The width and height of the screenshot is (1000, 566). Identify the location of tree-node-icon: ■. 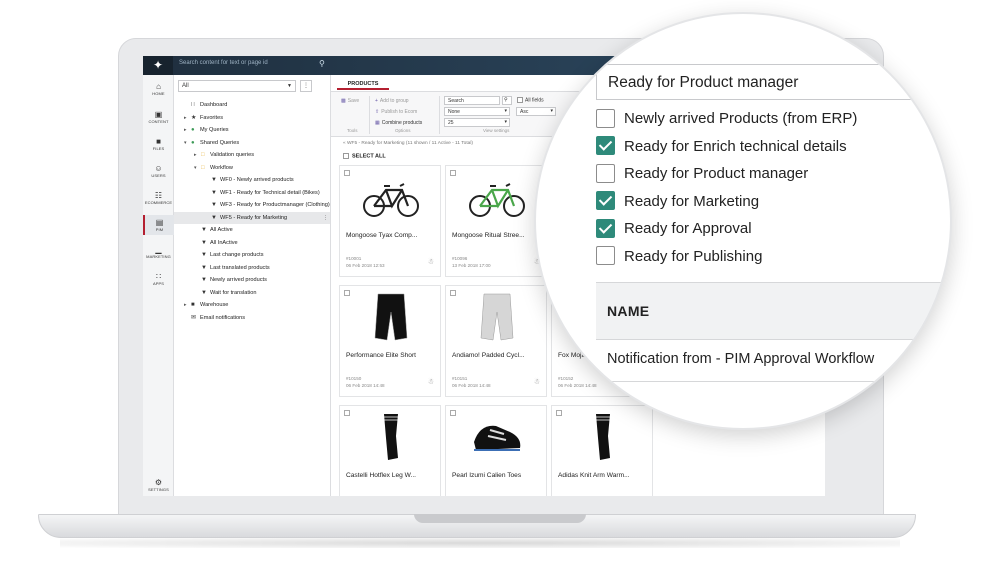
(193, 305).